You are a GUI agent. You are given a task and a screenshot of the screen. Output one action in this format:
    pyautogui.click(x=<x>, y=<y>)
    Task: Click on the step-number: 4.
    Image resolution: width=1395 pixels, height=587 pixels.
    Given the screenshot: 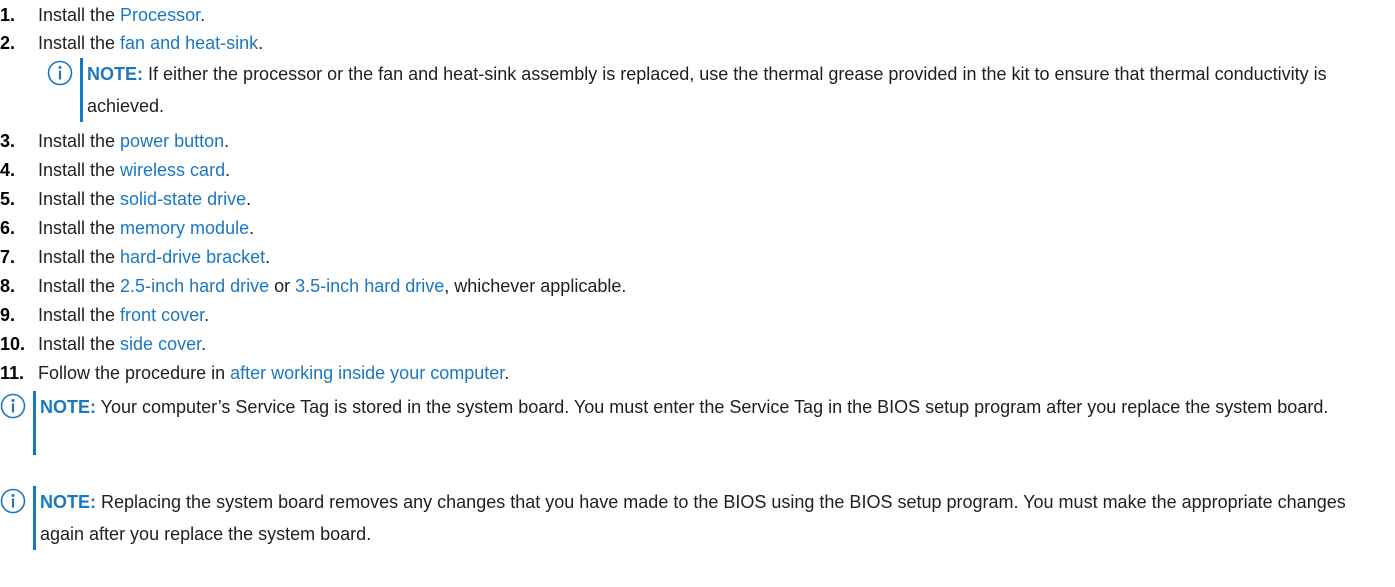 What is the action you would take?
    pyautogui.click(x=8, y=170)
    